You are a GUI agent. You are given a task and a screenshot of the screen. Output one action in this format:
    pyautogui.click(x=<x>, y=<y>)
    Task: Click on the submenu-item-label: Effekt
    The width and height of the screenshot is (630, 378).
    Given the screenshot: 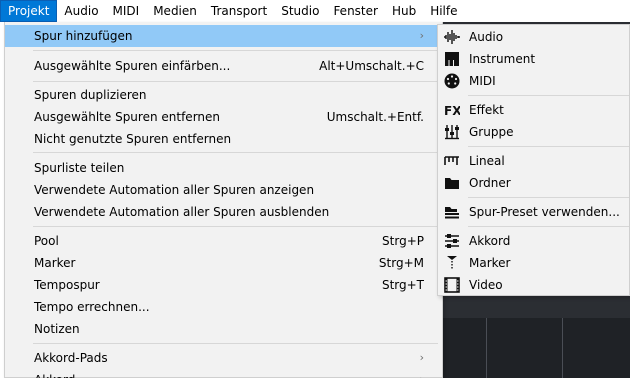 What is the action you would take?
    pyautogui.click(x=486, y=110)
    